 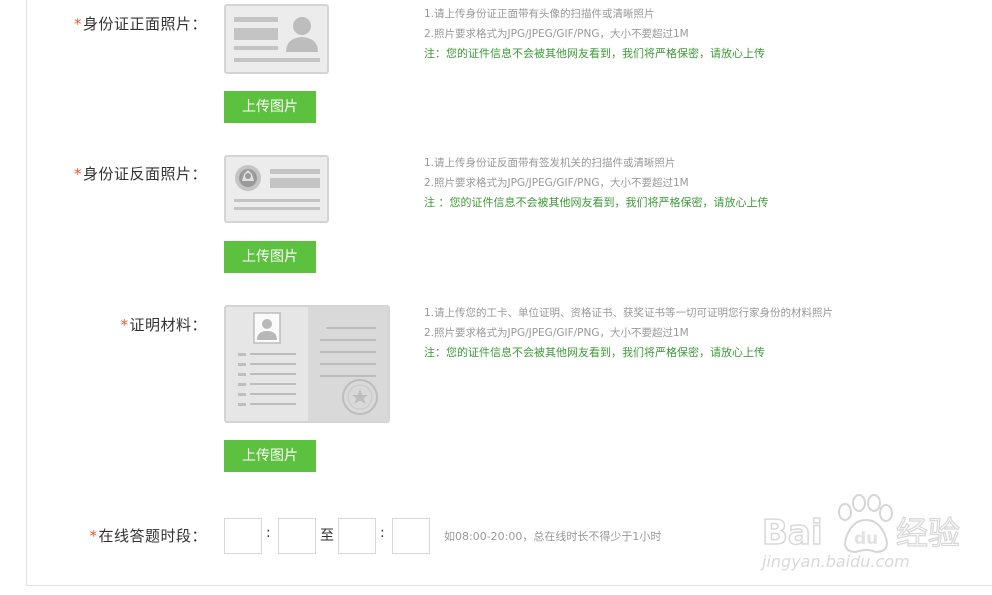 I want to click on id-front-placeholder-image, so click(x=276, y=39).